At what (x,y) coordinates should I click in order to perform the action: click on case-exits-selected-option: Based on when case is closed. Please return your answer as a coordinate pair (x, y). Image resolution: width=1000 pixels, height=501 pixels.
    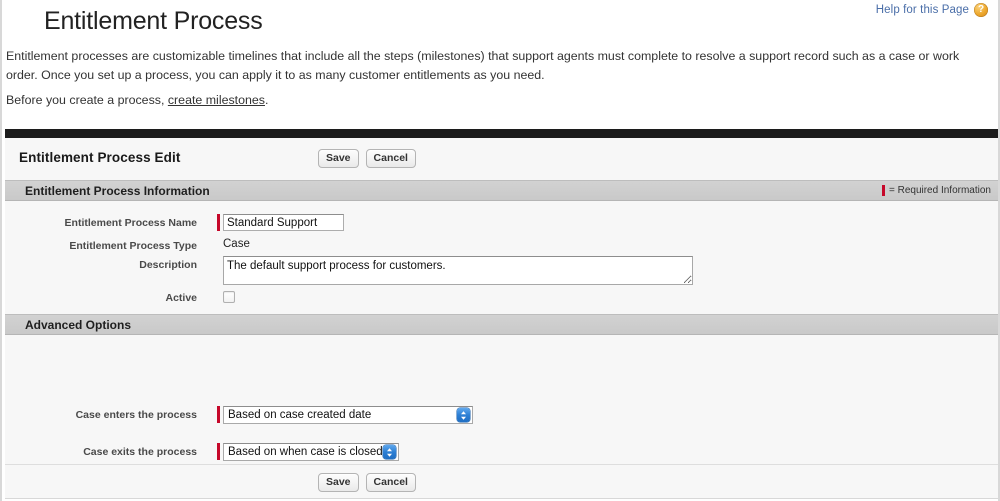
    Looking at the image, I should click on (305, 452).